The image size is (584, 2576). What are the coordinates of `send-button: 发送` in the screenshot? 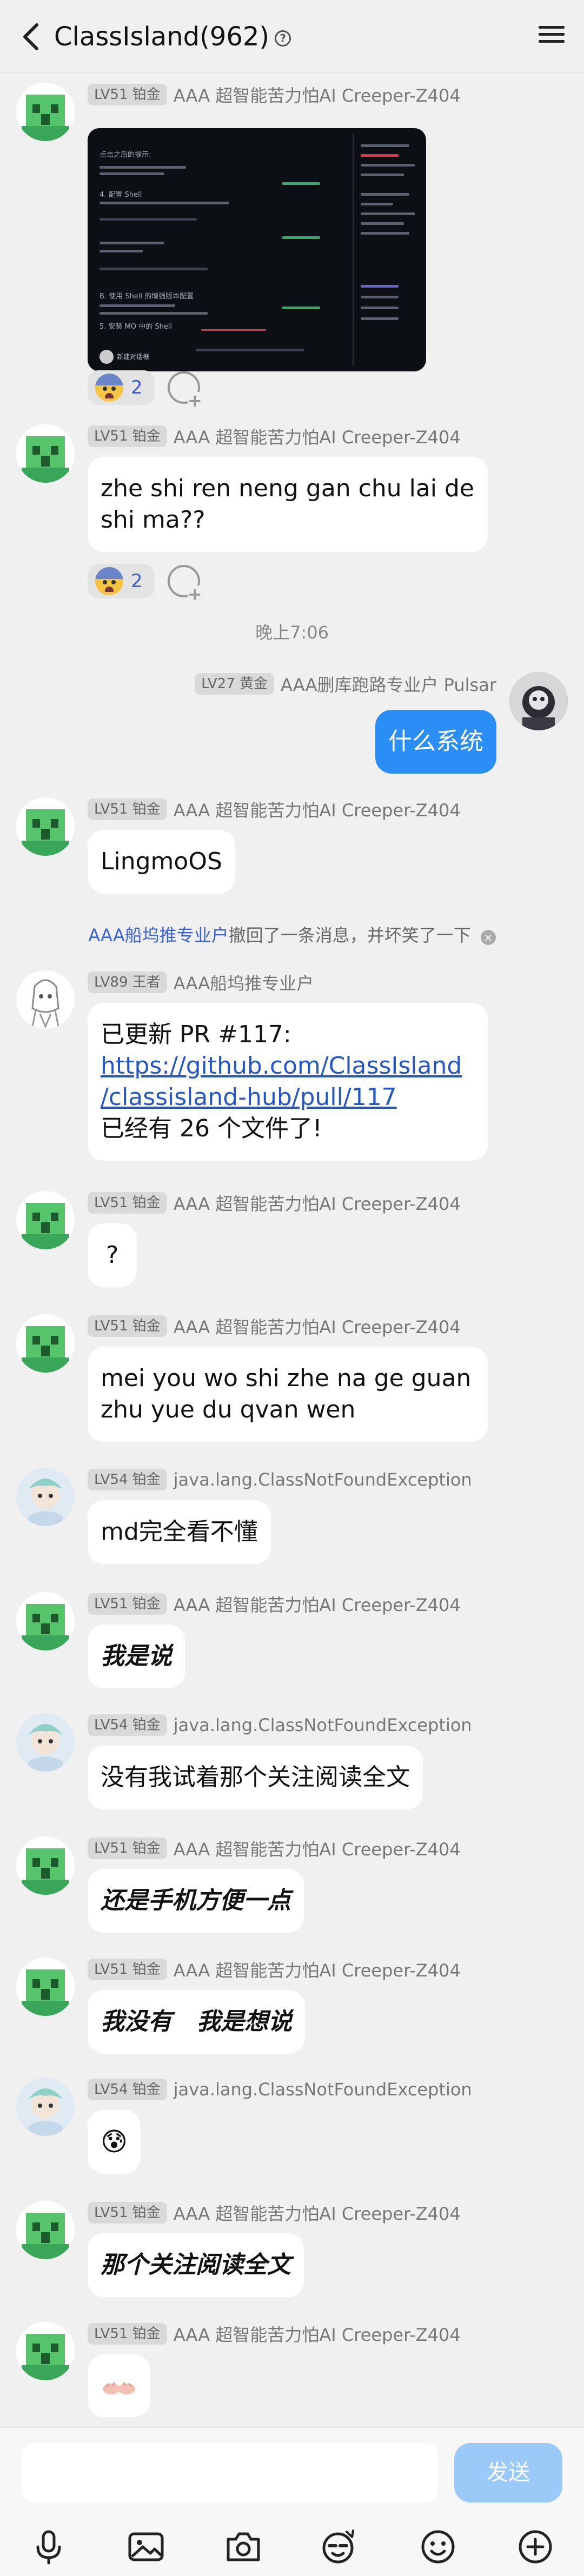 It's located at (508, 2472).